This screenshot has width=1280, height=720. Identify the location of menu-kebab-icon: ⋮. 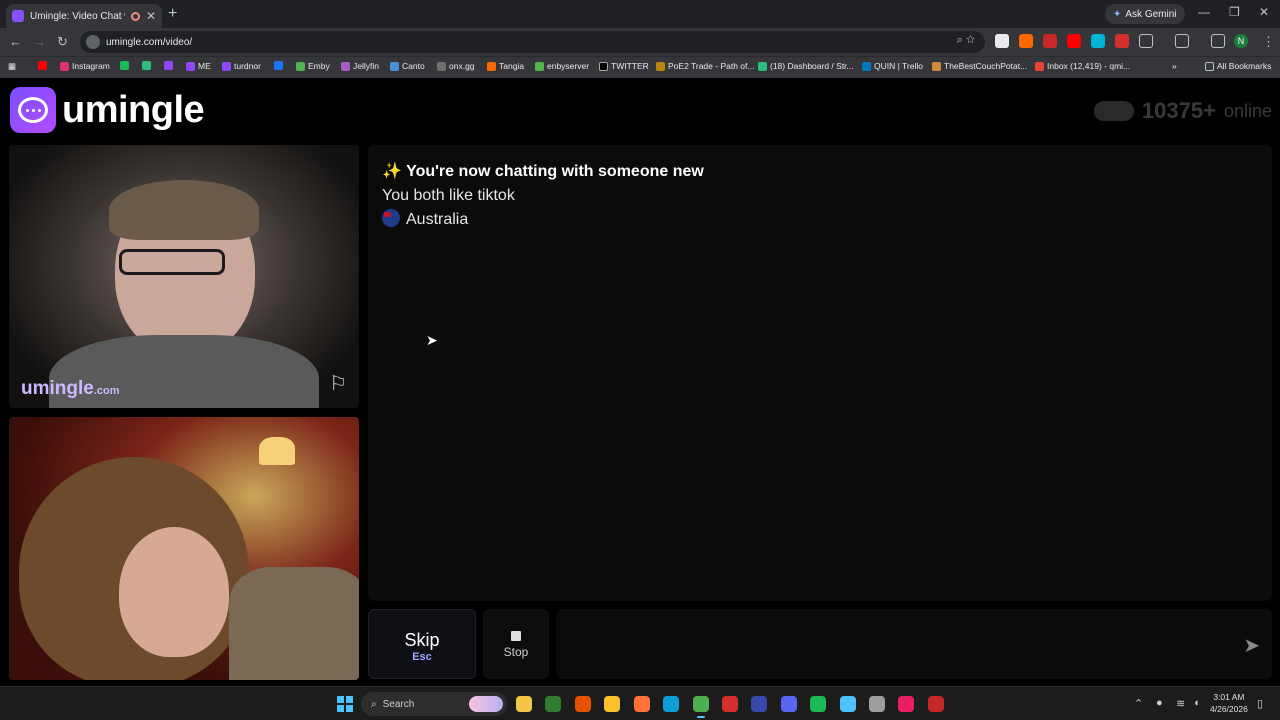
(1268, 42).